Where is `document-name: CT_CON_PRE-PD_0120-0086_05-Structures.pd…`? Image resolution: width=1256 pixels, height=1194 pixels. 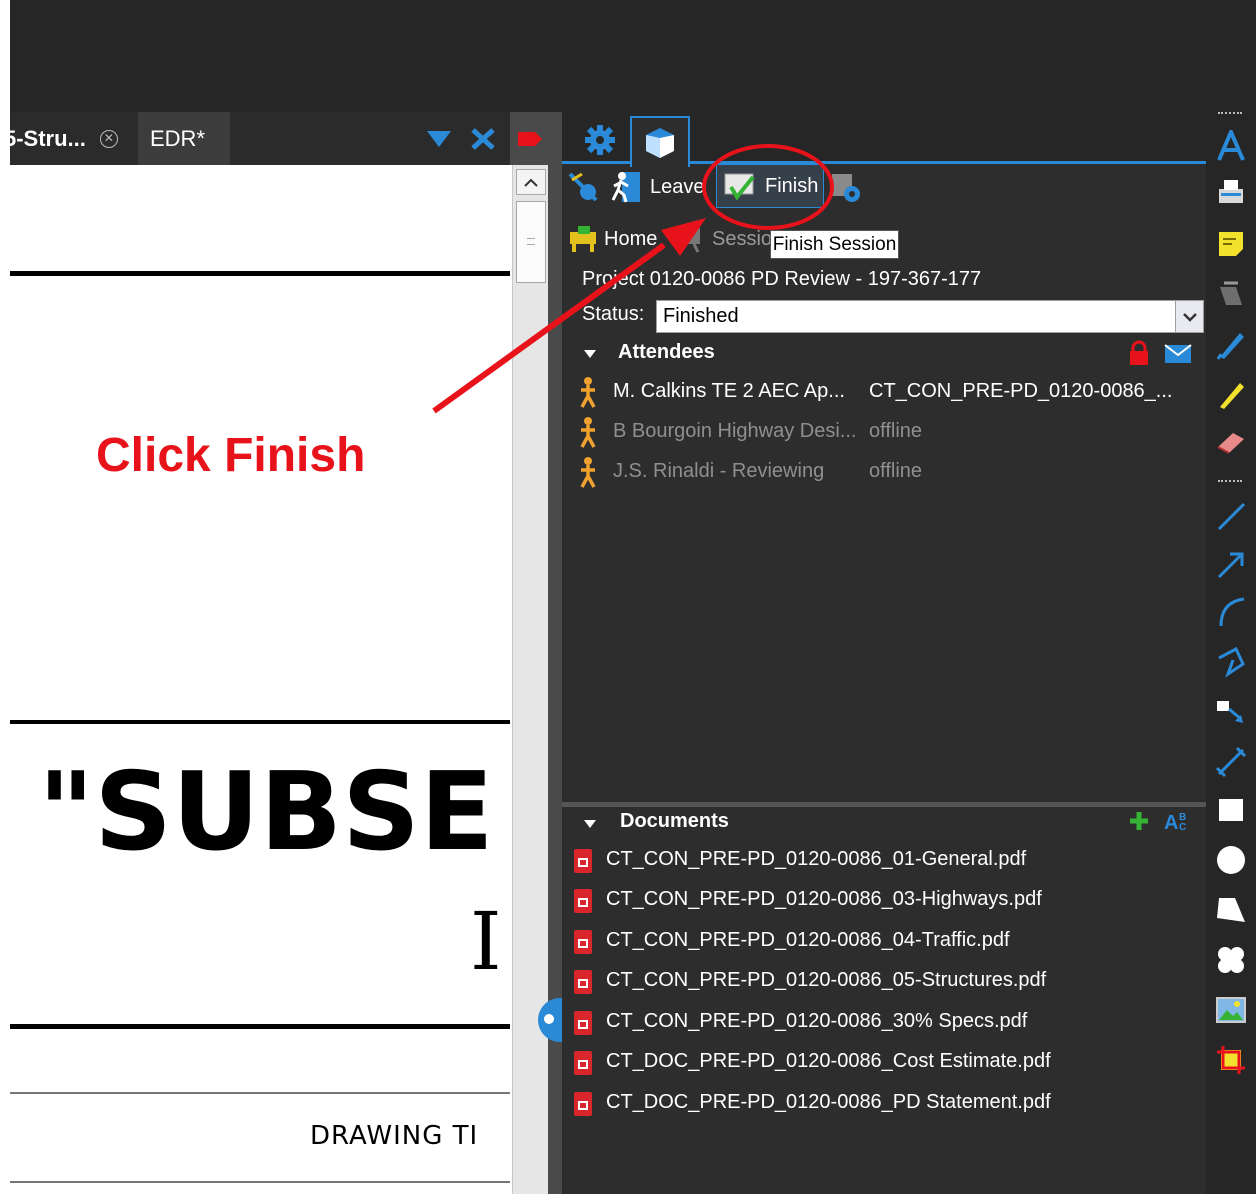
document-name: CT_CON_PRE-PD_0120-0086_05-Structures.pd… is located at coordinates (826, 980).